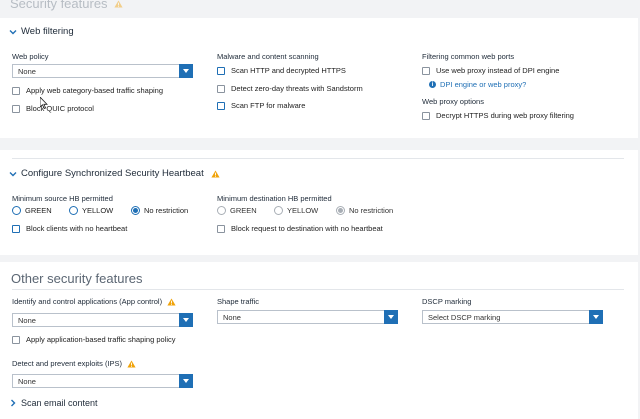  Describe the element at coordinates (274, 198) in the screenshot. I see `min-destination-hb-label: Minimum destination HB permitted` at that location.